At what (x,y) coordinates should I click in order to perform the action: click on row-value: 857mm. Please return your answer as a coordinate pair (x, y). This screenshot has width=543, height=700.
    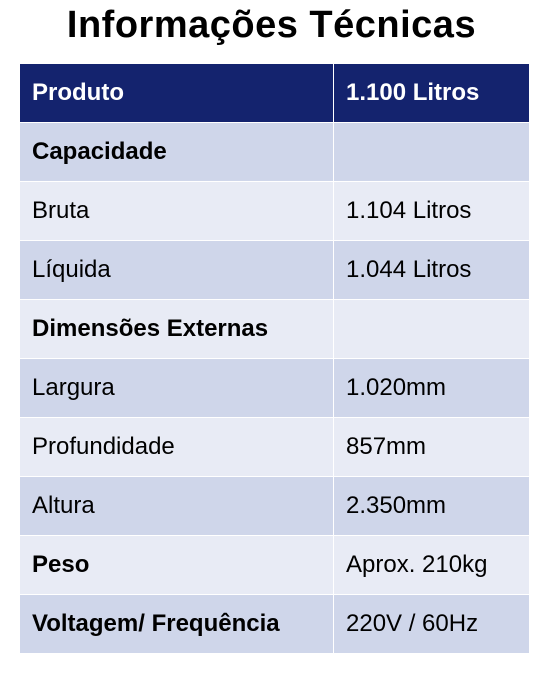
    Looking at the image, I should click on (431, 447).